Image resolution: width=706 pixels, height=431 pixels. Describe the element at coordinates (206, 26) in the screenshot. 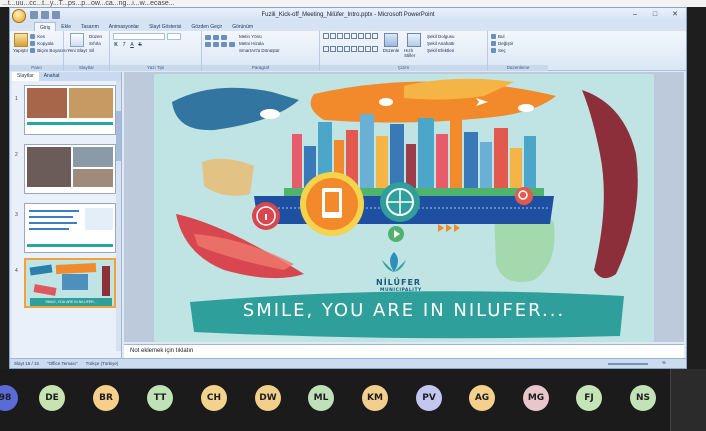

I see `tab-review: Gözden Geçir` at that location.